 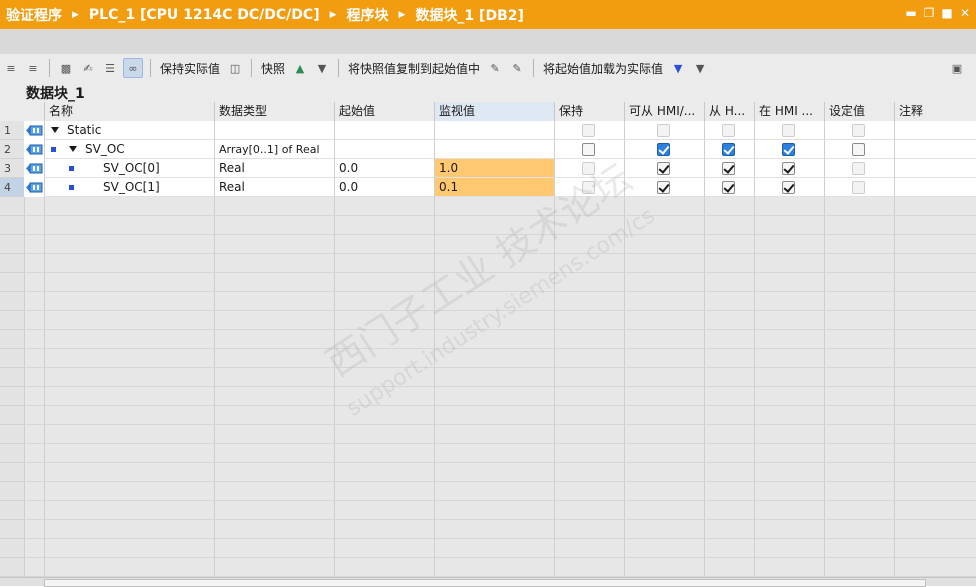 What do you see at coordinates (322, 68) in the screenshot?
I see `snapshot-compare-icon: ▼` at bounding box center [322, 68].